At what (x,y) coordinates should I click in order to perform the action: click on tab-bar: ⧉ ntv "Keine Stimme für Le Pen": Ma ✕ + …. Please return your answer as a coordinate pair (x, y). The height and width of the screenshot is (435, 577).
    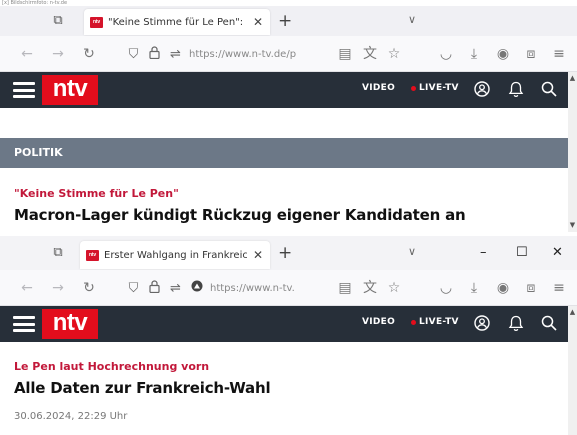
    Looking at the image, I should click on (288, 21).